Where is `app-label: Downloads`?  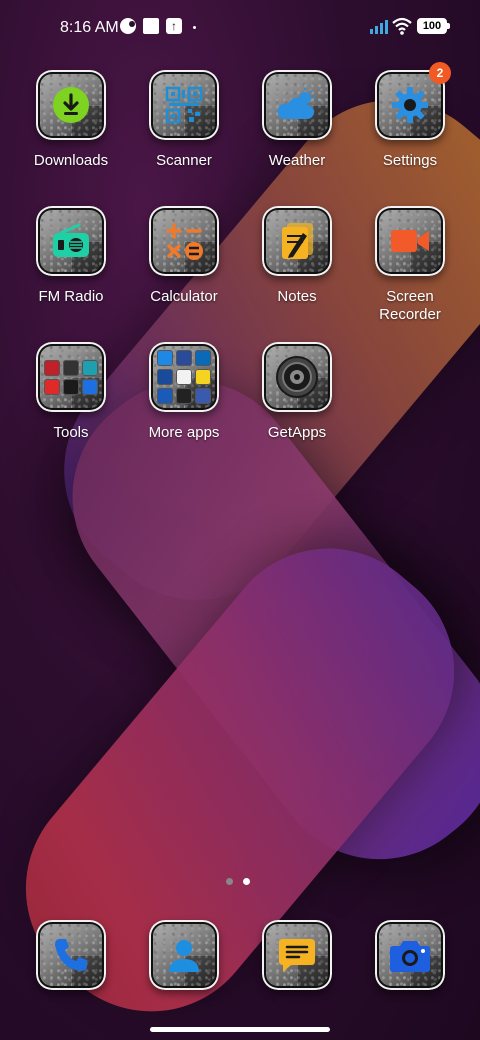
app-label: Downloads is located at coordinates (71, 160).